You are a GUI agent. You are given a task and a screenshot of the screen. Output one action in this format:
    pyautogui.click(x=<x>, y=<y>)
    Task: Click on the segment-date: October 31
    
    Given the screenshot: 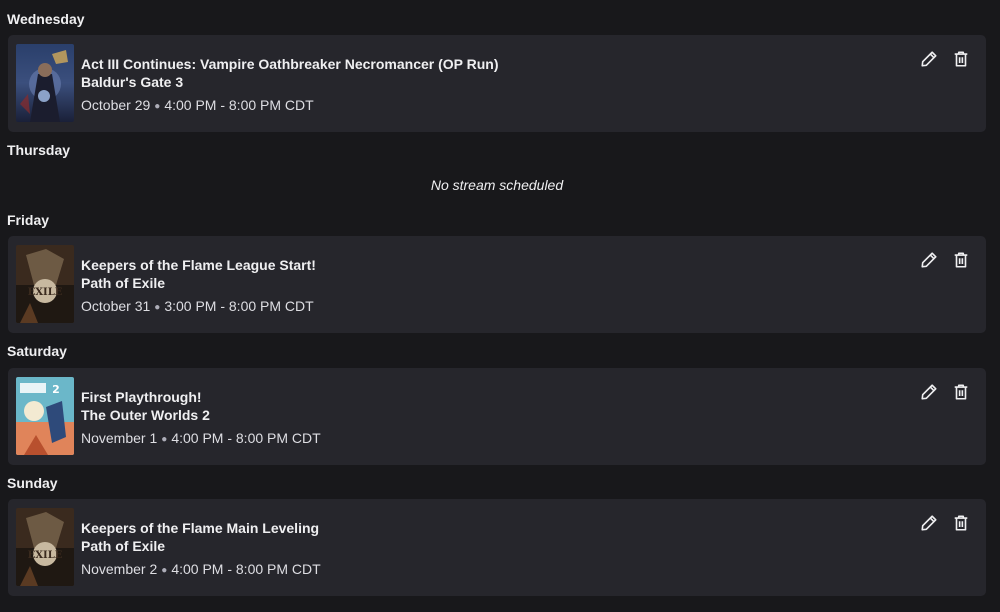 What is the action you would take?
    pyautogui.click(x=116, y=306)
    